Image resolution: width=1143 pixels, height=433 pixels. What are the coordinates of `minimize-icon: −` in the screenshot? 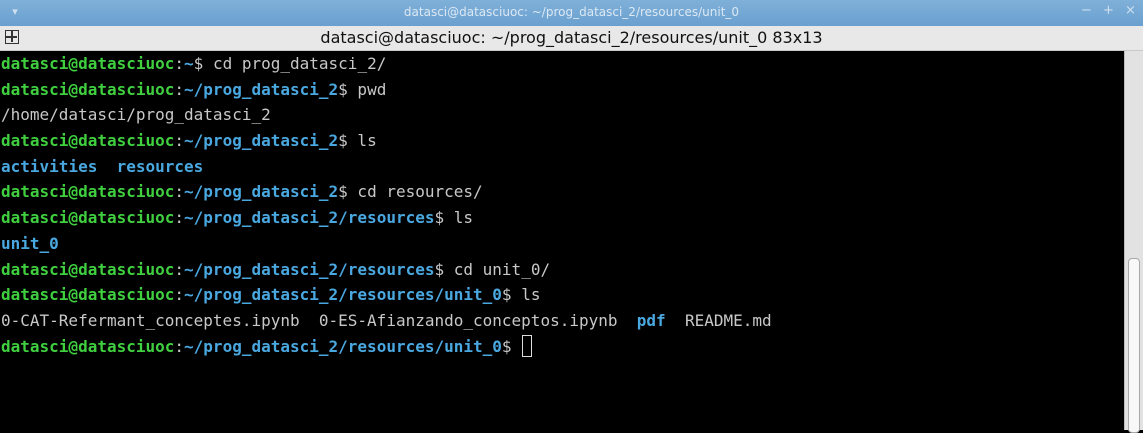 It's located at (1086, 10).